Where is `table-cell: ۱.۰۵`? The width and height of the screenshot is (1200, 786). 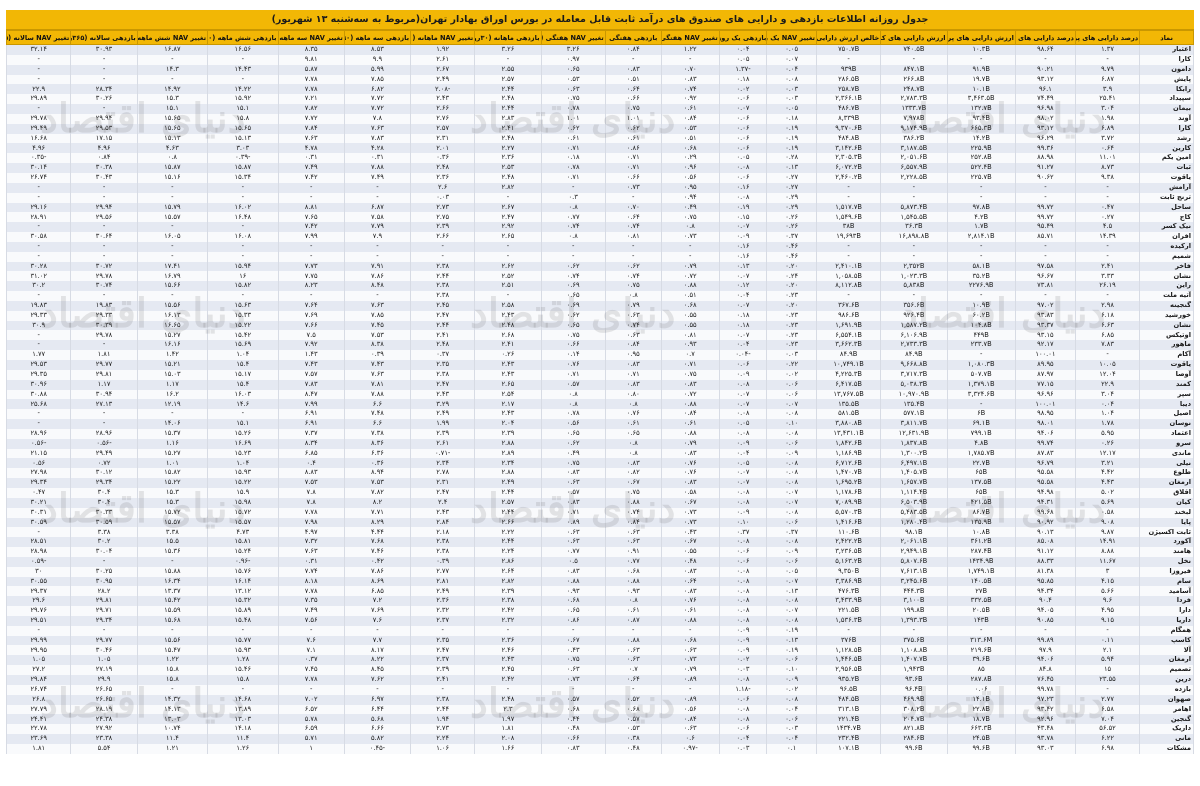 table-cell: ۱.۰۵ is located at coordinates (104, 660).